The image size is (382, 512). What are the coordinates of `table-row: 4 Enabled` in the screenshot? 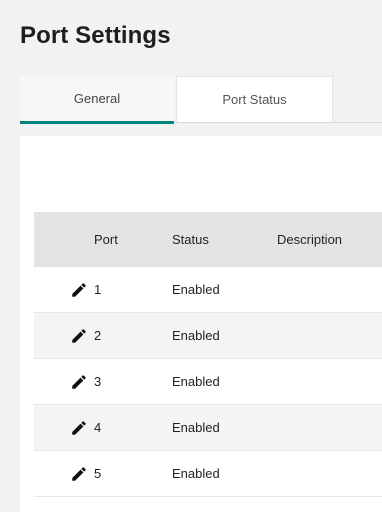 It's located at (208, 428).